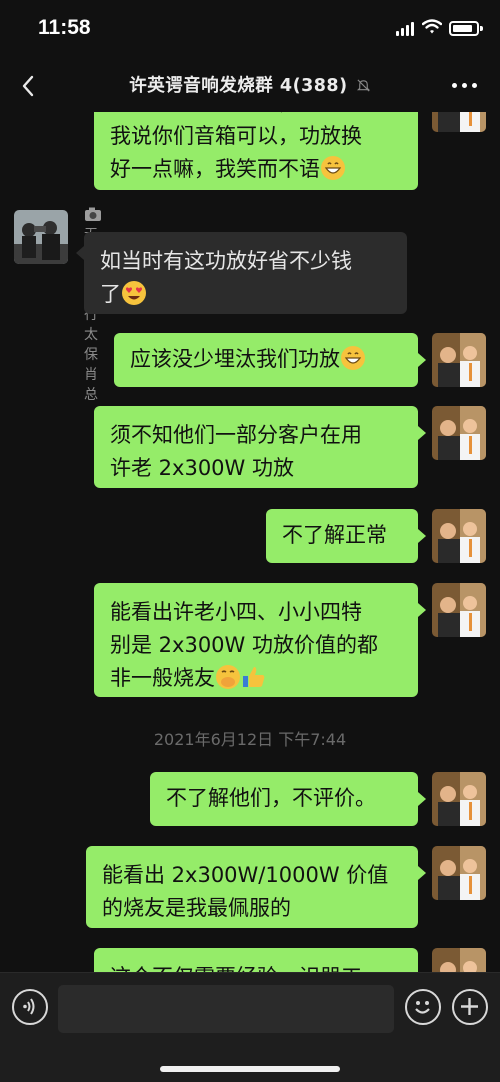  I want to click on message-bubble: 如当时有这功放好省不少钱 了, so click(245, 273).